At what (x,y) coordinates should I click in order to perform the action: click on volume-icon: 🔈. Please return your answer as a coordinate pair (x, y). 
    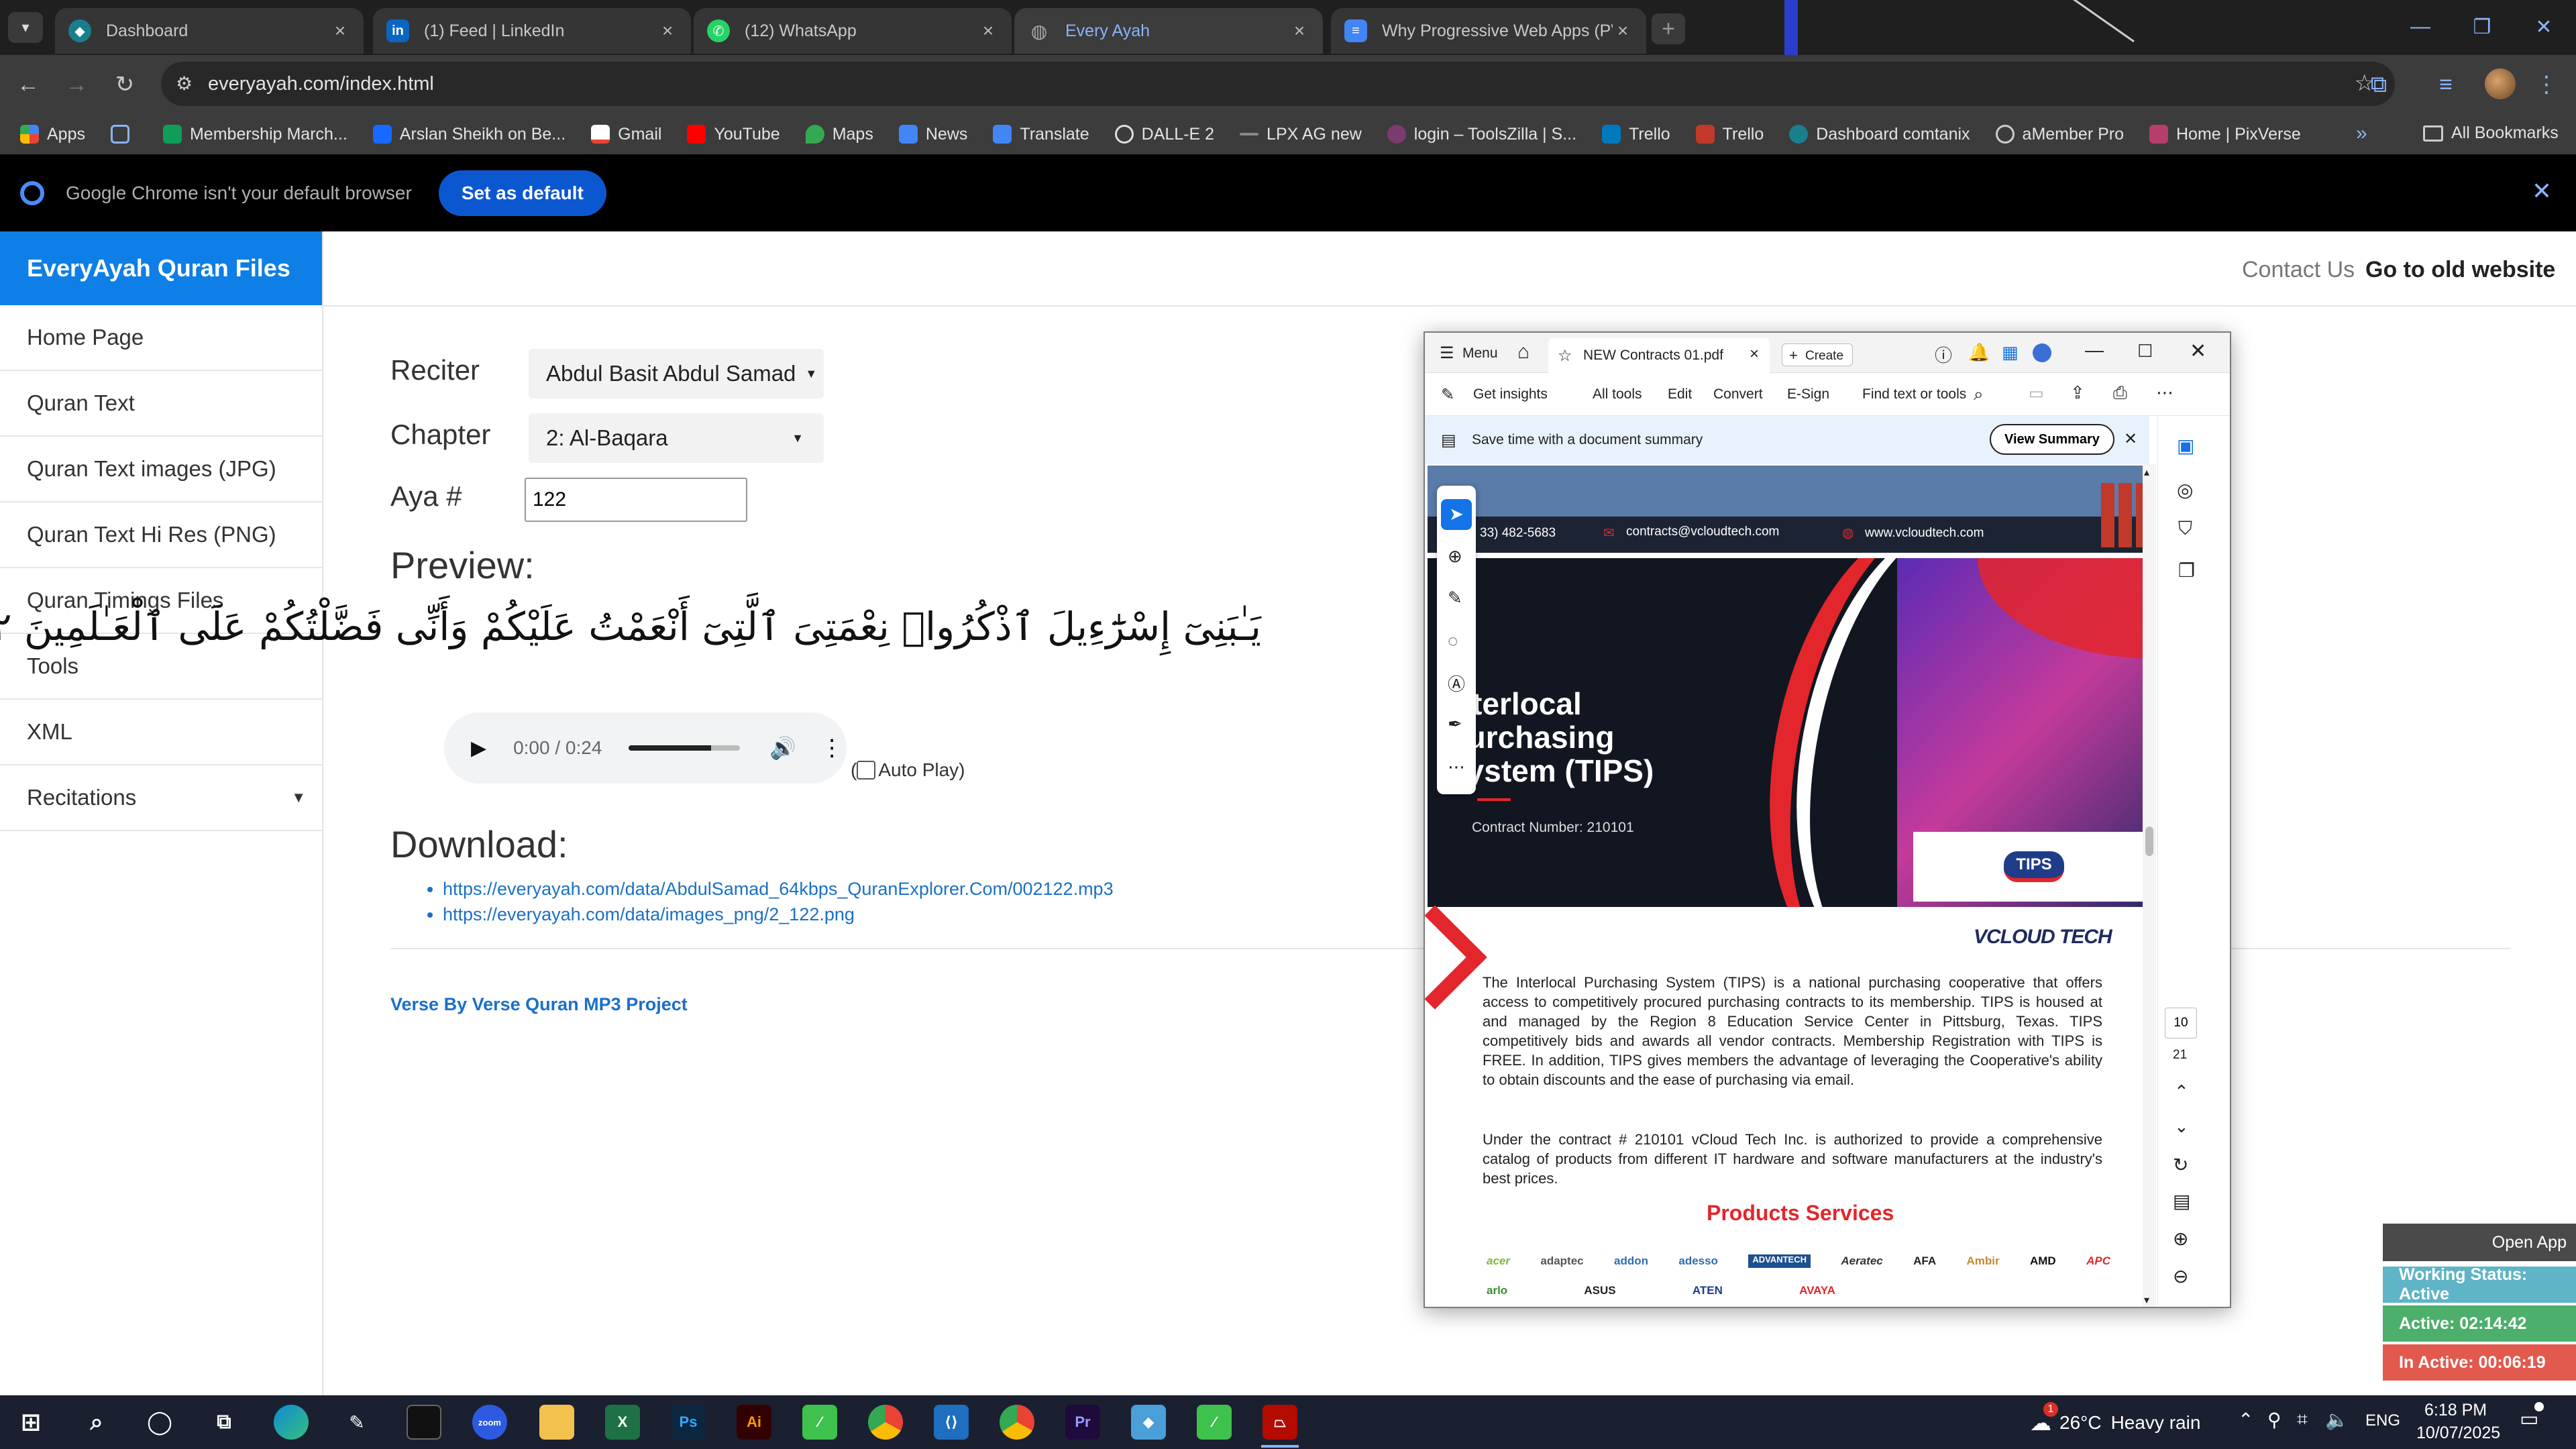
    Looking at the image, I should click on (2337, 1420).